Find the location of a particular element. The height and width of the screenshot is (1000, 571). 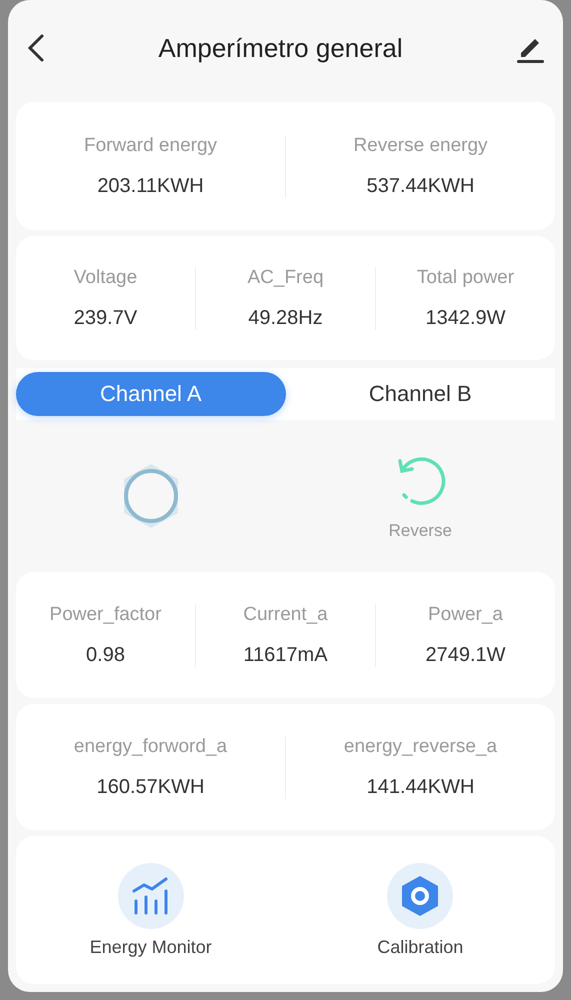

stat-value: 141.44KWH is located at coordinates (420, 787).